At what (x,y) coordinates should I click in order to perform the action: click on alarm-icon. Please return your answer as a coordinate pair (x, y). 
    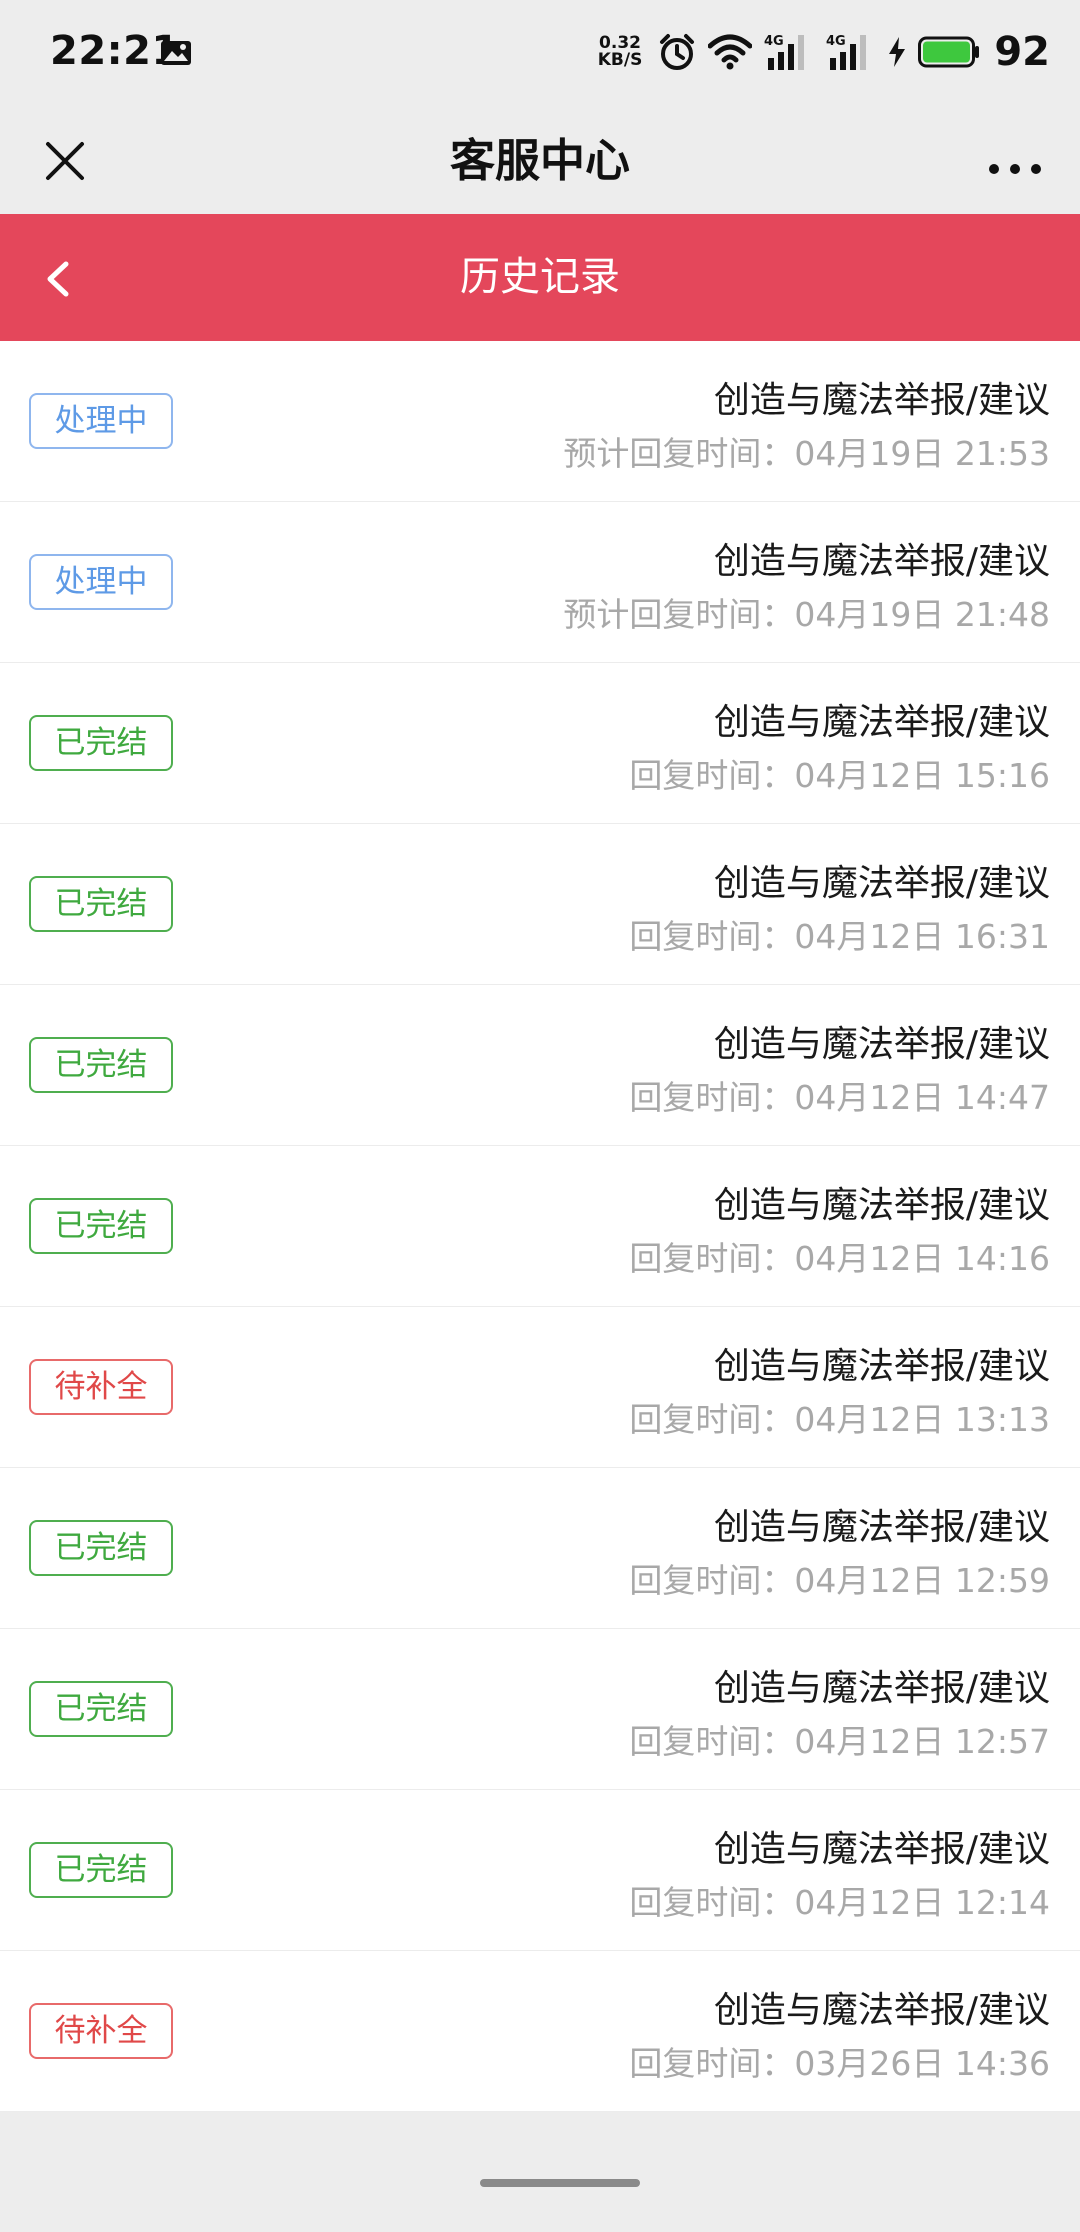
    Looking at the image, I should click on (677, 52).